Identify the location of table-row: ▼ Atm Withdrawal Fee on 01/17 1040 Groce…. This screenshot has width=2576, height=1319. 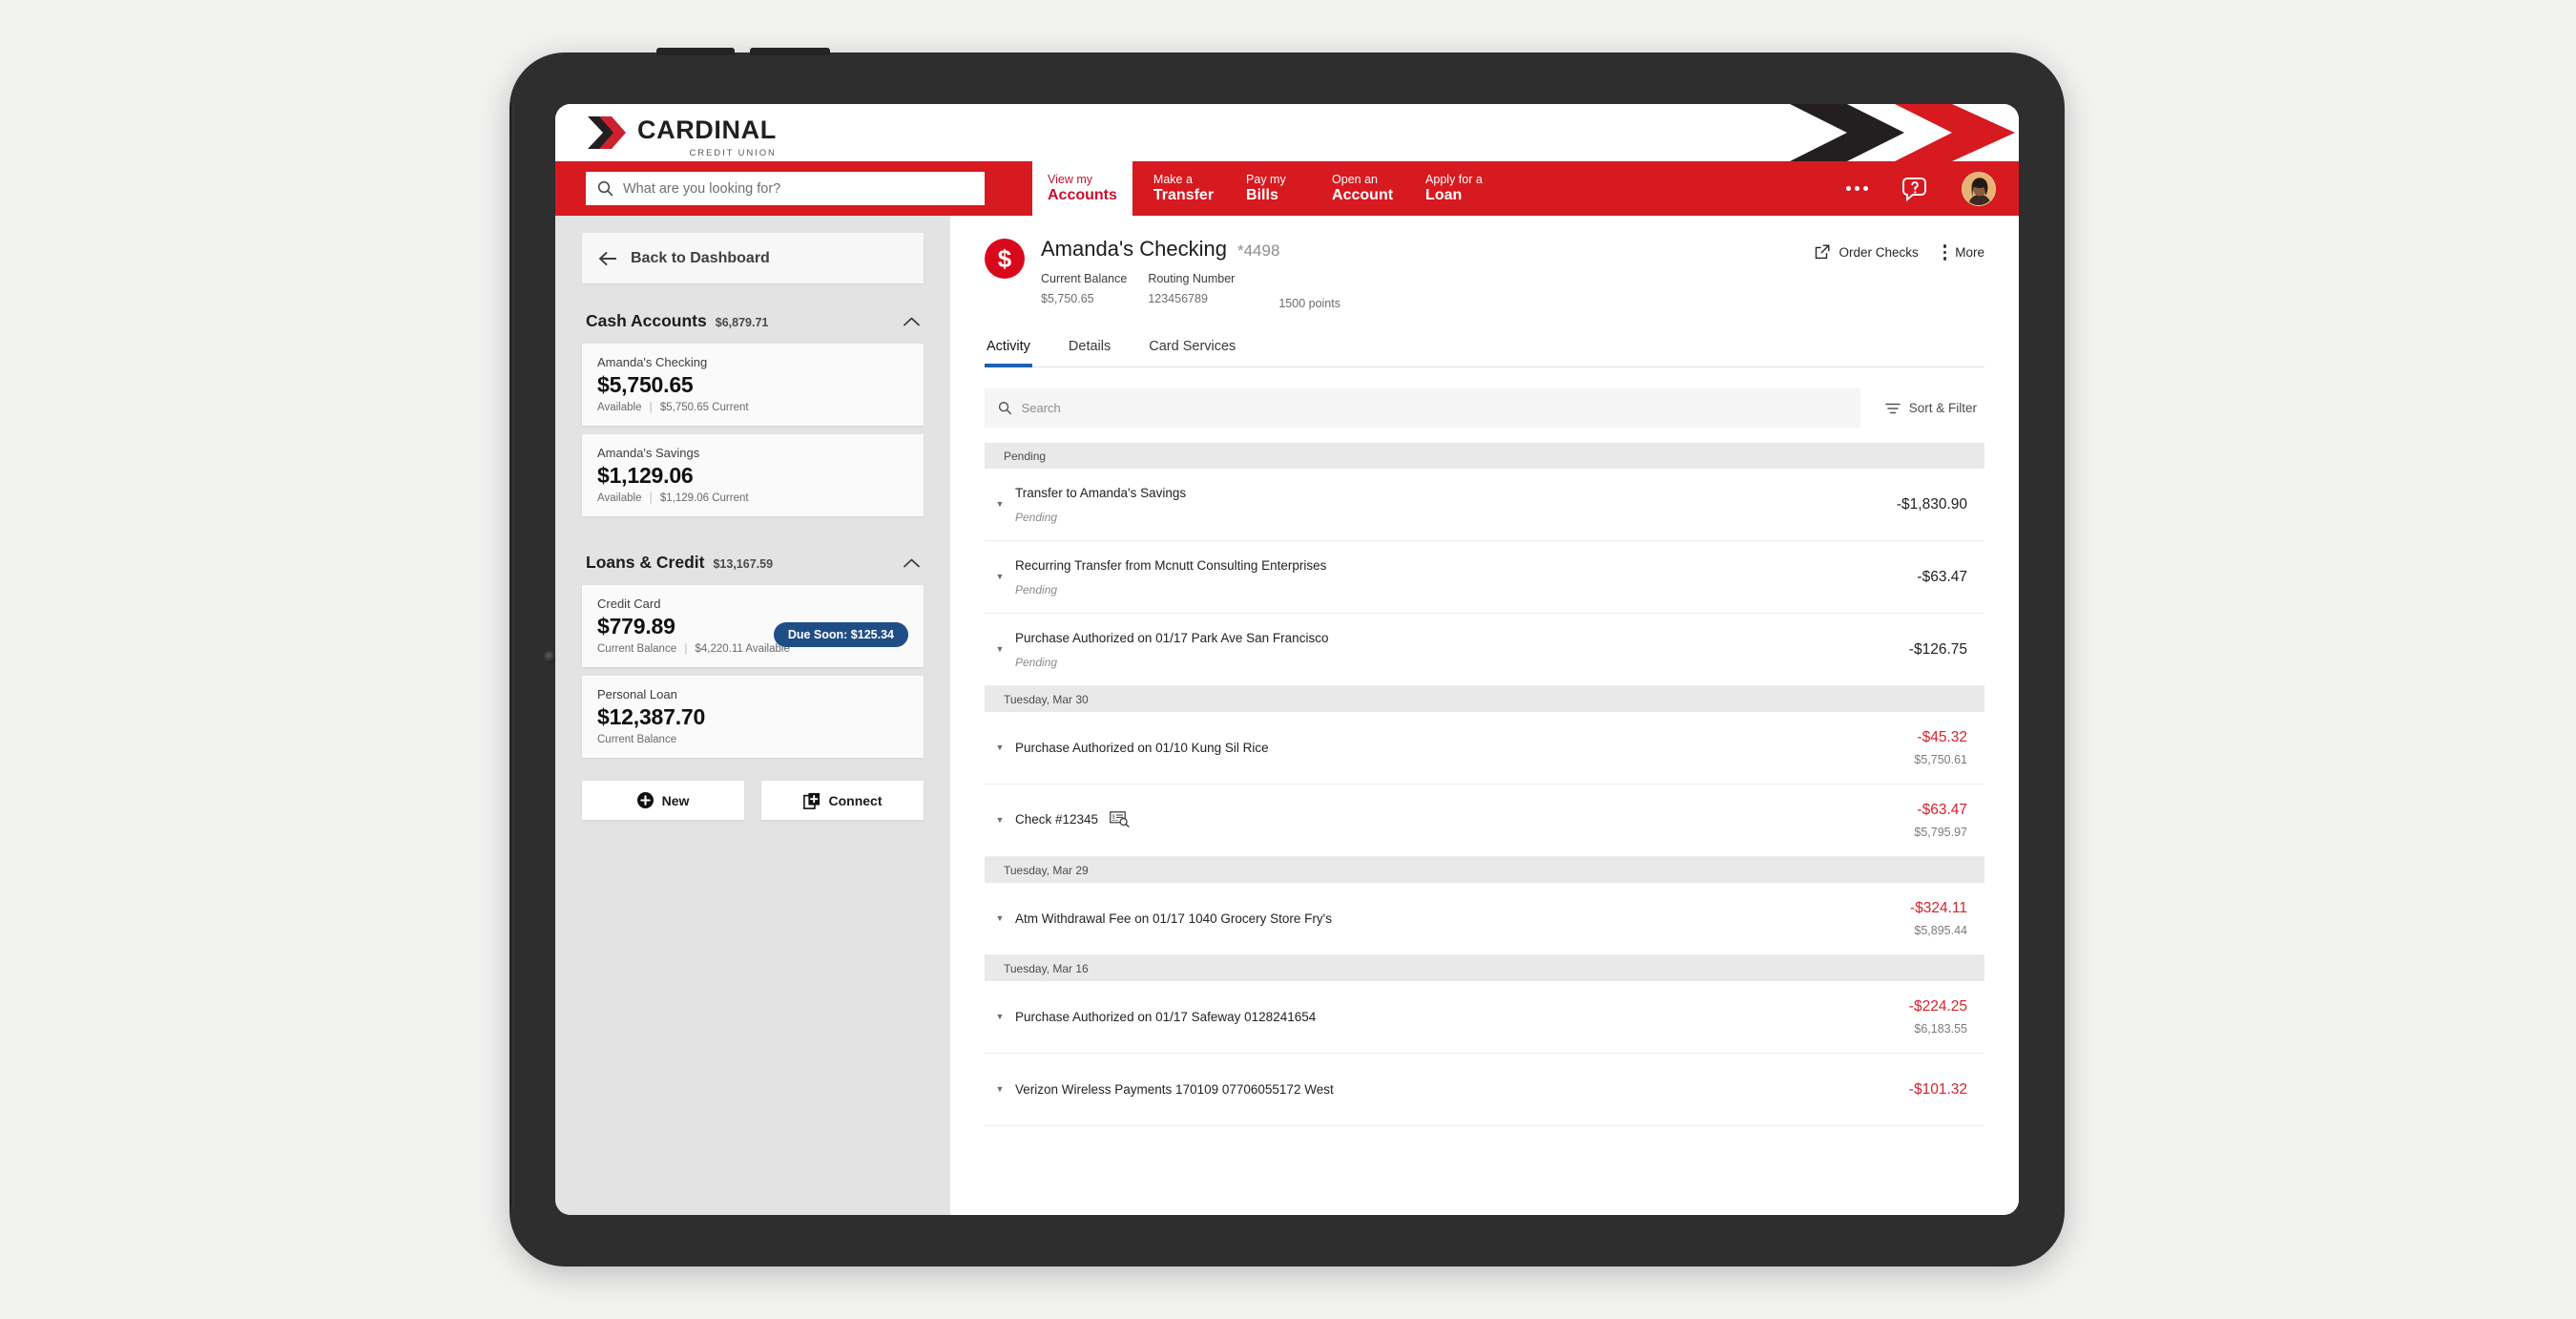
(1484, 919).